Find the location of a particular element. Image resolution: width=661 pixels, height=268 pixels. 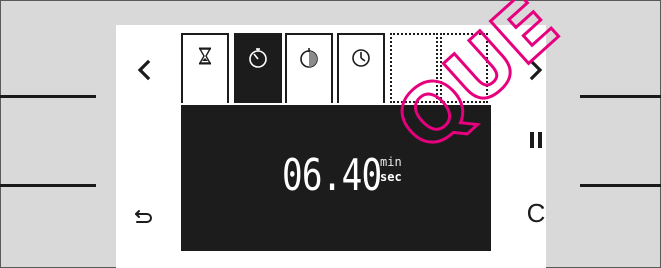

left-arrow-icon is located at coordinates (144, 70).